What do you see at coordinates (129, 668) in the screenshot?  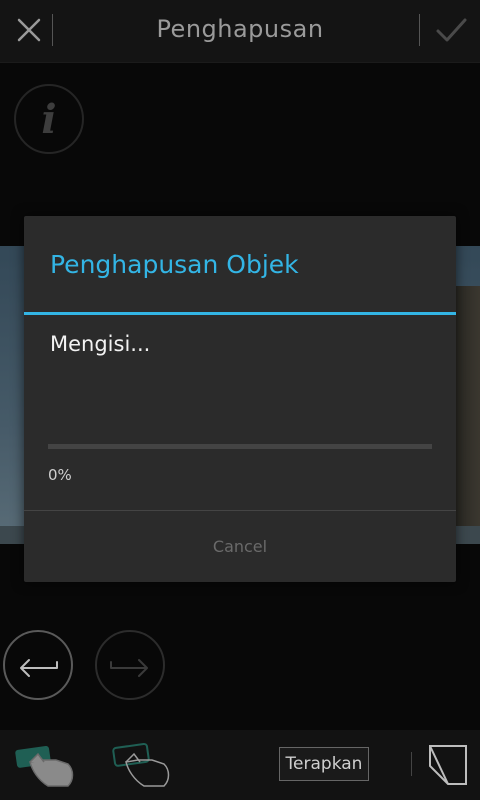 I see `redo-arrow-icon` at bounding box center [129, 668].